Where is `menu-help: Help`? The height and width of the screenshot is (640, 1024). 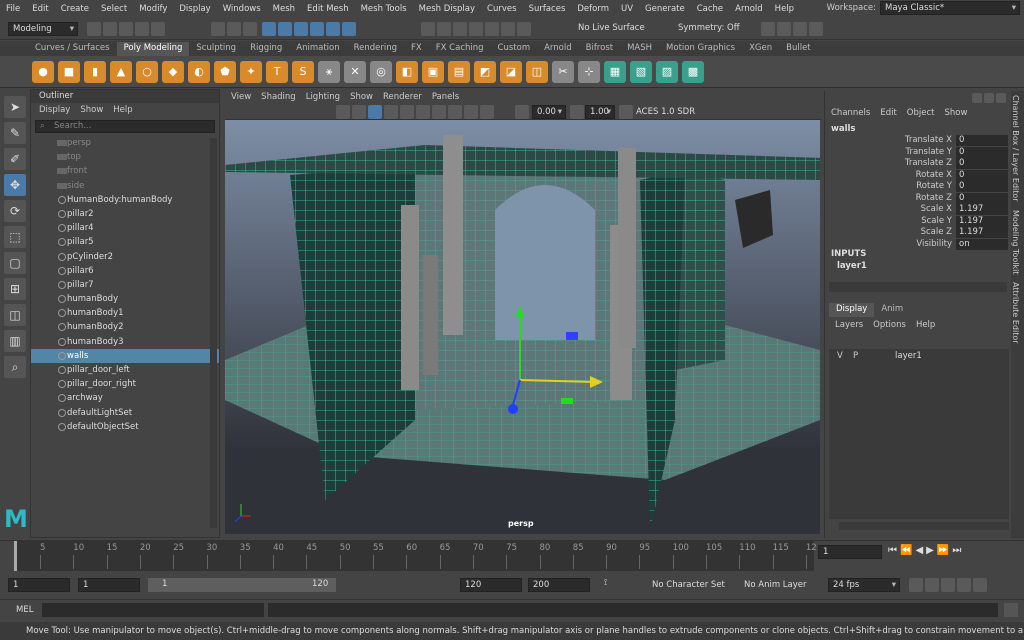
menu-help: Help is located at coordinates (784, 9).